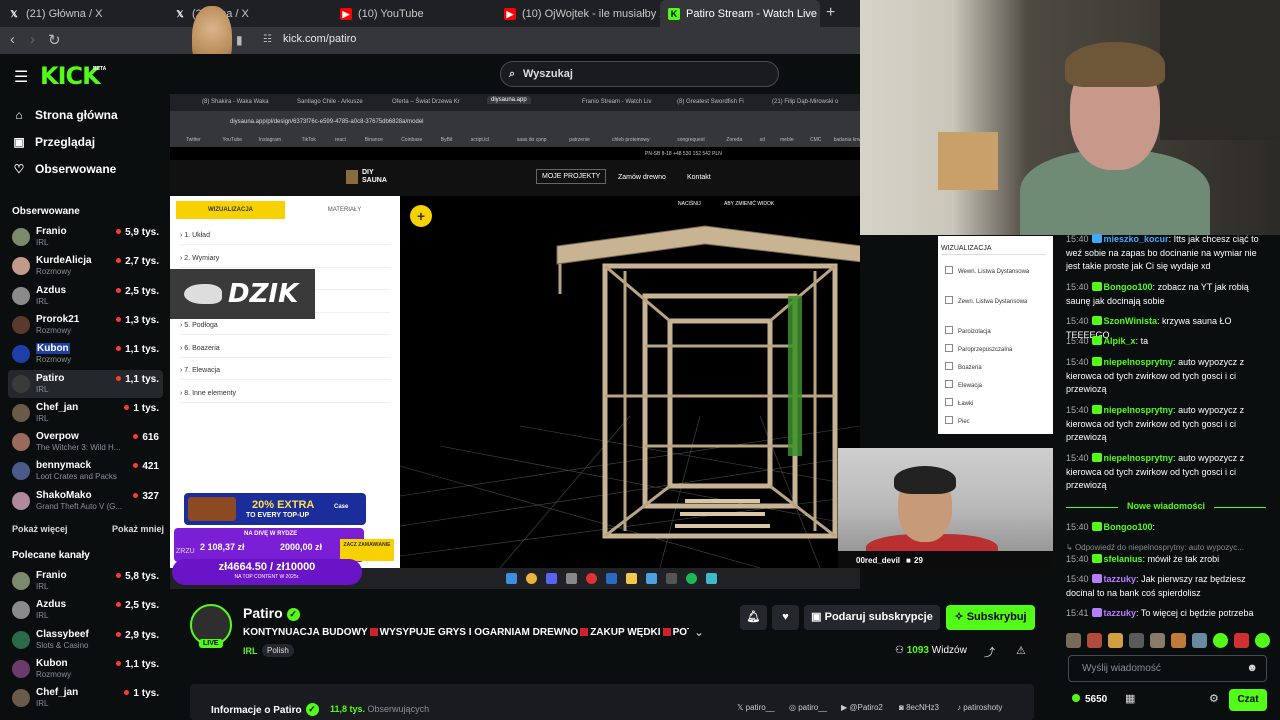 This screenshot has width=1280, height=720. I want to click on subscribe-button: ✧ Subskrybuj, so click(990, 617).